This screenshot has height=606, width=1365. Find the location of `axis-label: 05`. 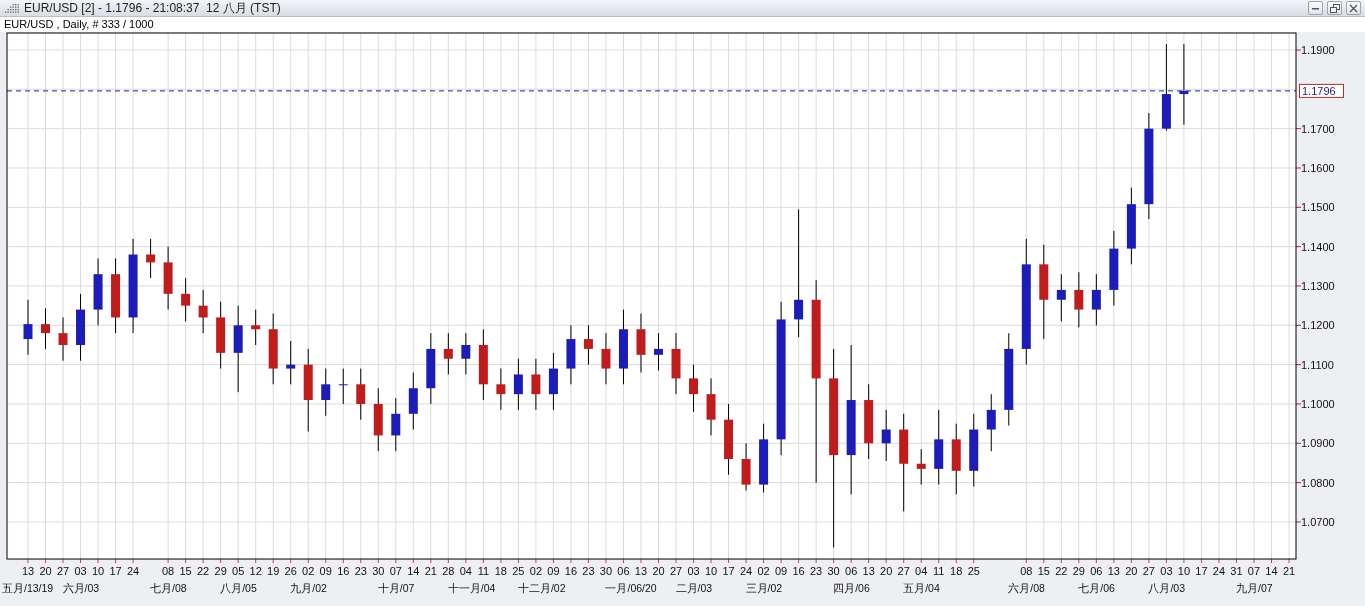

axis-label: 05 is located at coordinates (238, 571).